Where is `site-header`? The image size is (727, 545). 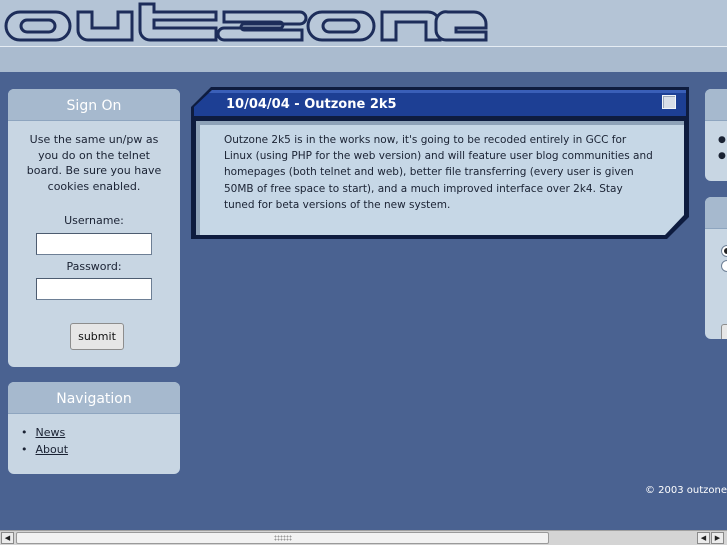
site-header is located at coordinates (363, 36).